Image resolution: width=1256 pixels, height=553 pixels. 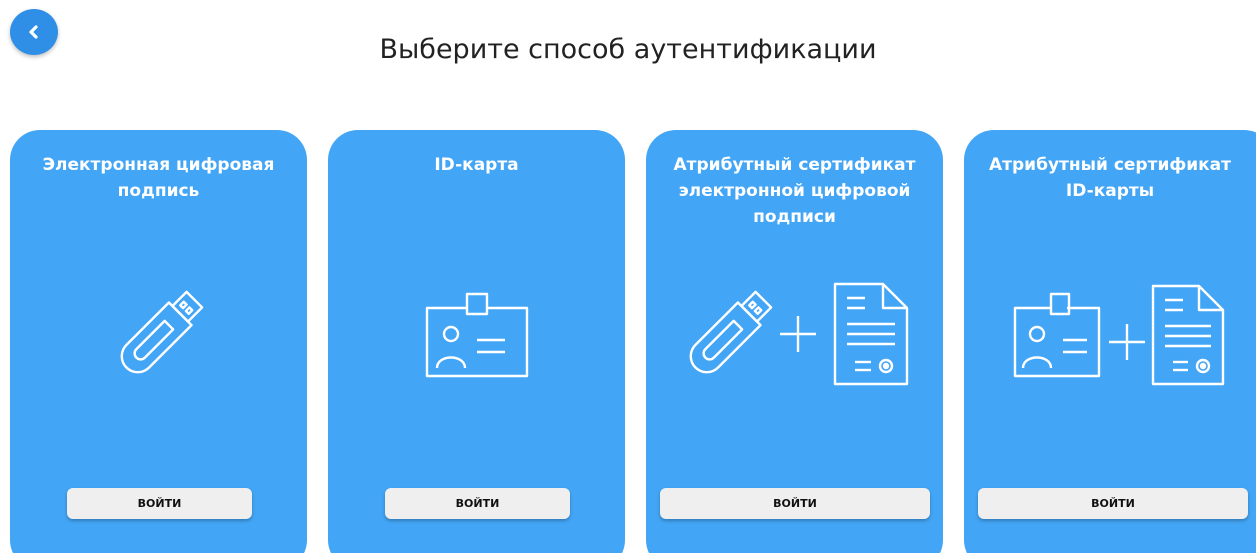 What do you see at coordinates (798, 334) in the screenshot?
I see `usb-token-plus-certificate-icon` at bounding box center [798, 334].